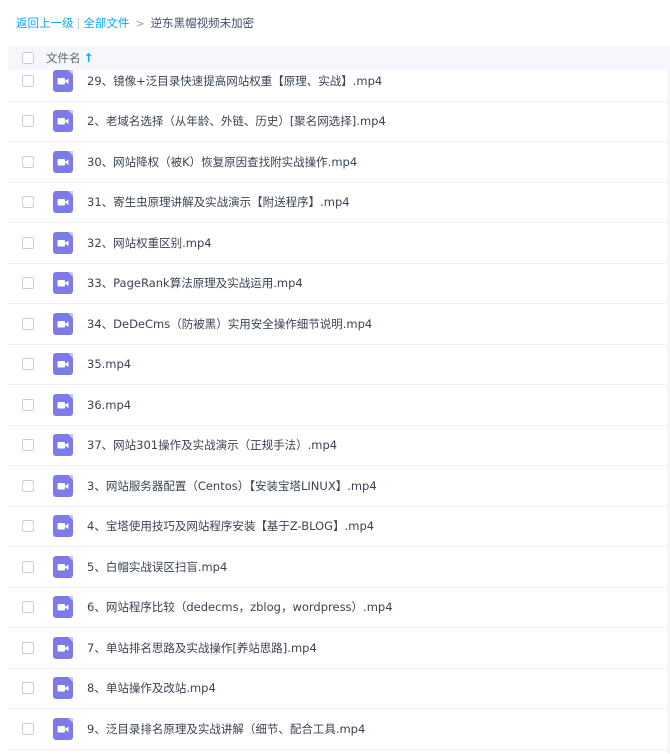 Image resolution: width=670 pixels, height=754 pixels. Describe the element at coordinates (222, 162) in the screenshot. I see `file-name: 30、网站降权（被K）恢复原因查找附实战操作.mp4` at that location.